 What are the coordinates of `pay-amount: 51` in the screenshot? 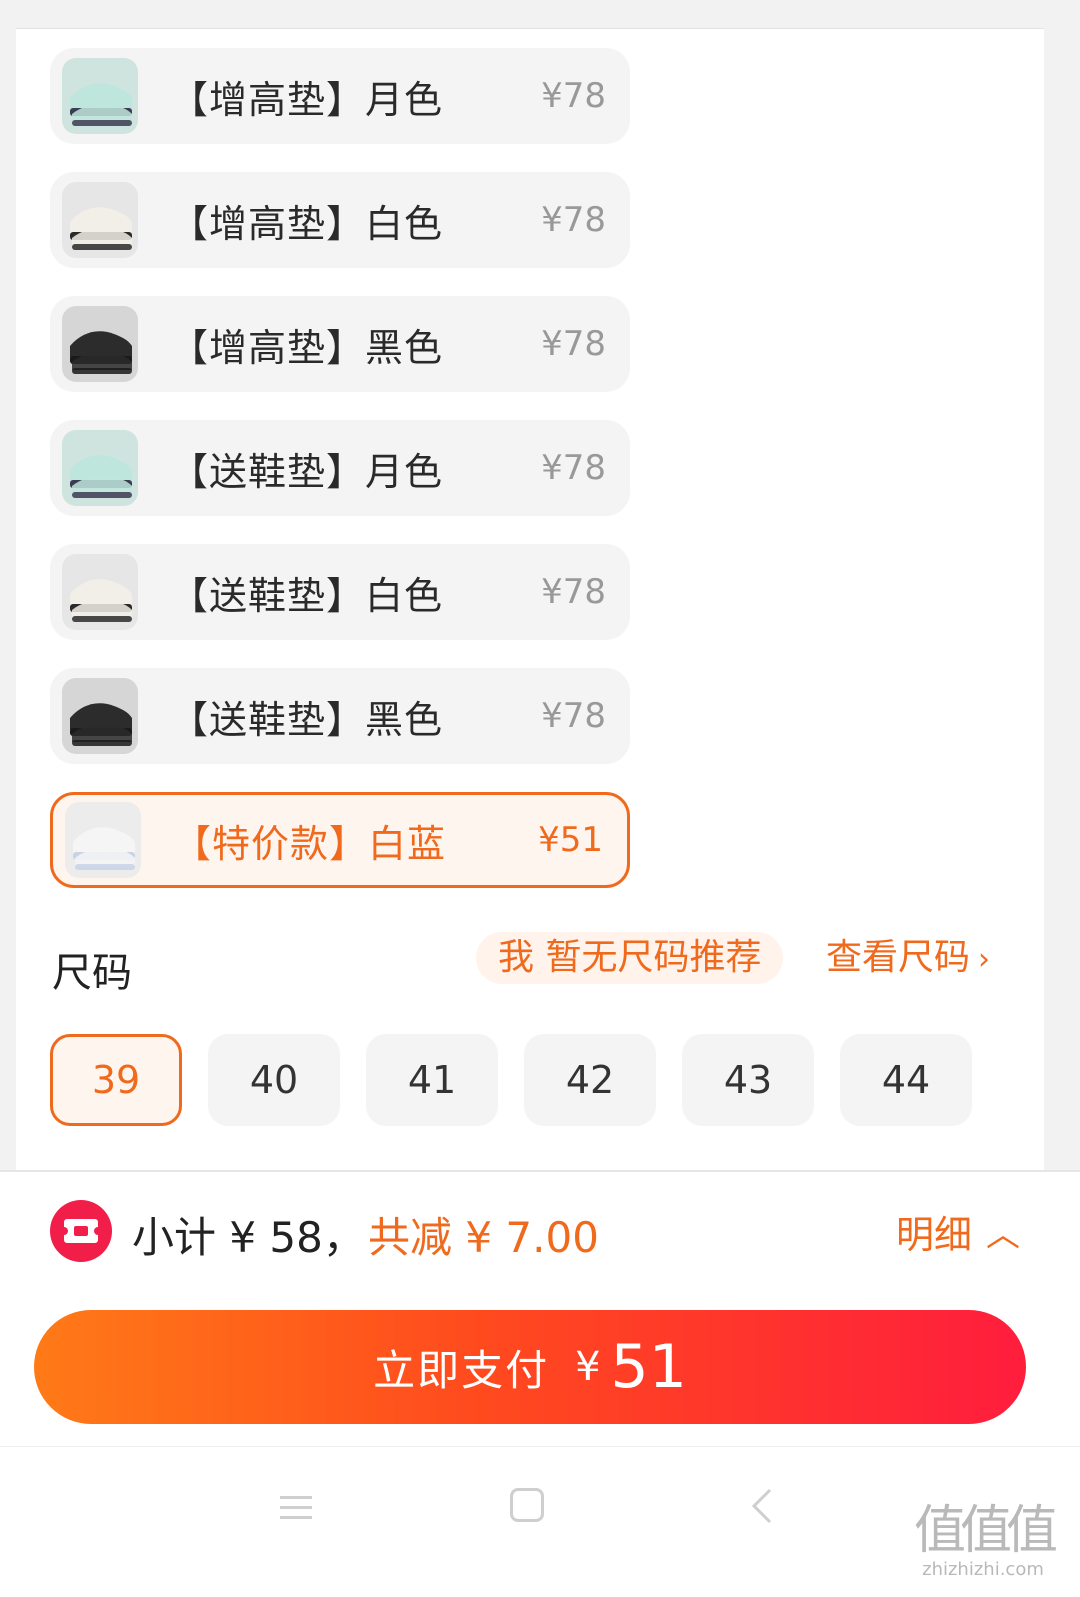 It's located at (648, 1367).